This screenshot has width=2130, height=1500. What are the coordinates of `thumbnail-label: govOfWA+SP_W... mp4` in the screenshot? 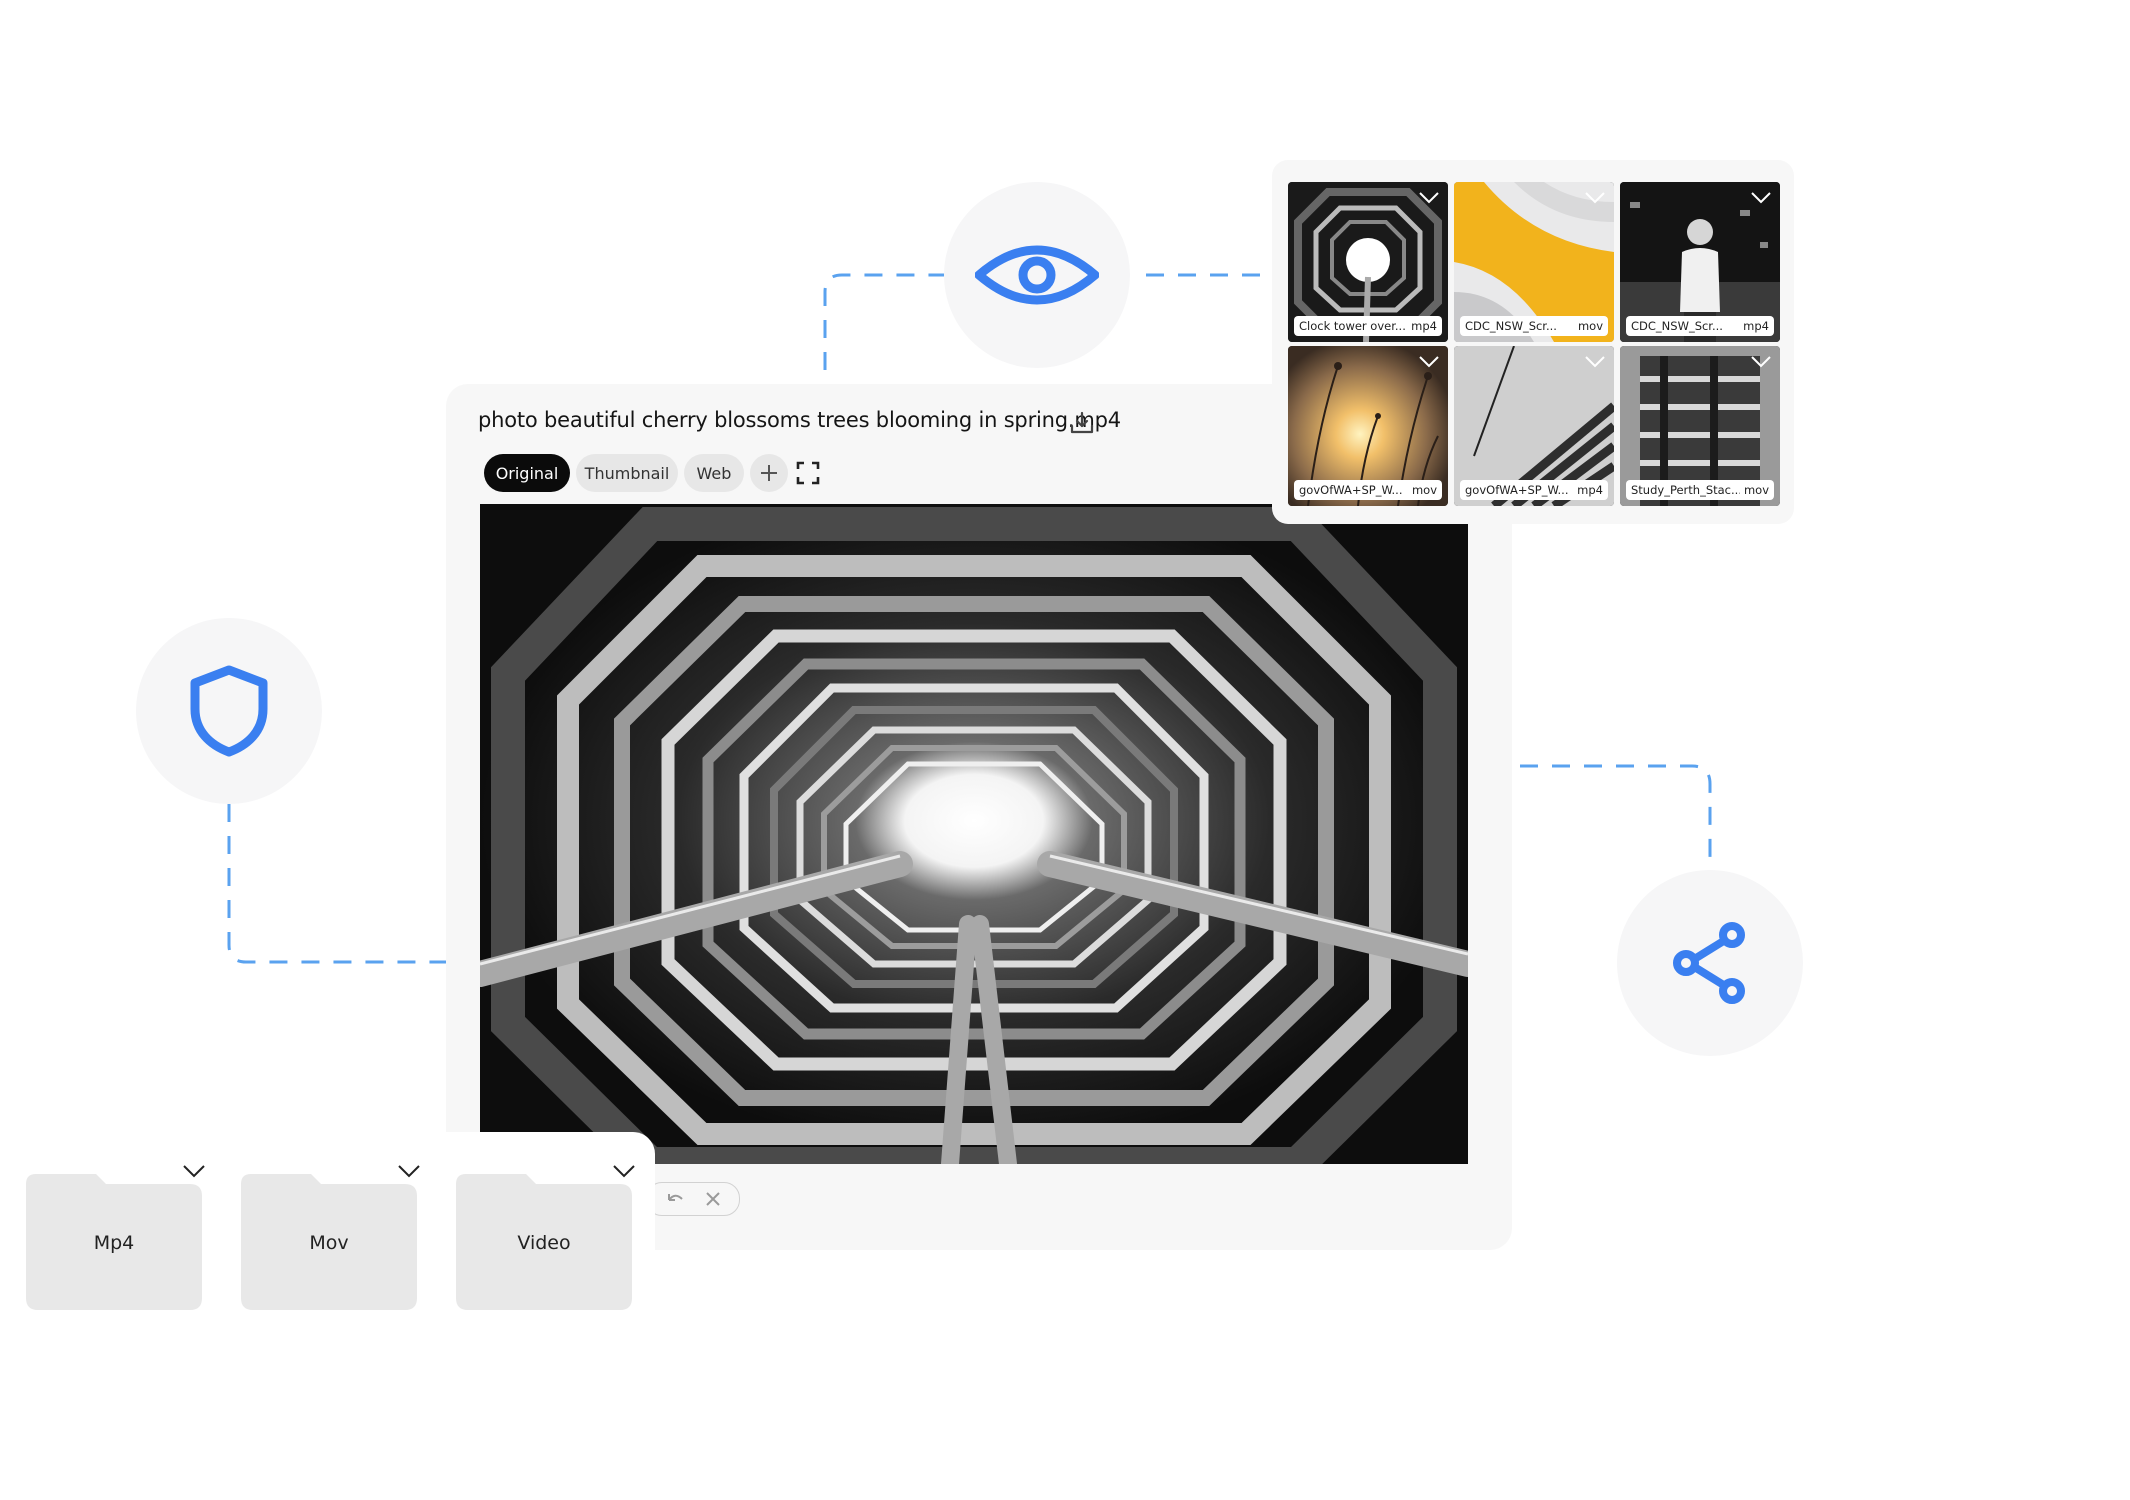 It's located at (1534, 490).